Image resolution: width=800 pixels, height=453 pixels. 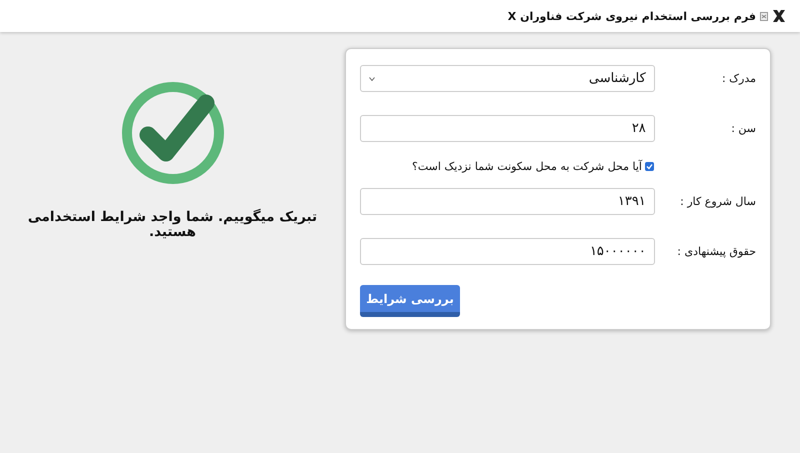 What do you see at coordinates (649, 166) in the screenshot?
I see `checkbox` at bounding box center [649, 166].